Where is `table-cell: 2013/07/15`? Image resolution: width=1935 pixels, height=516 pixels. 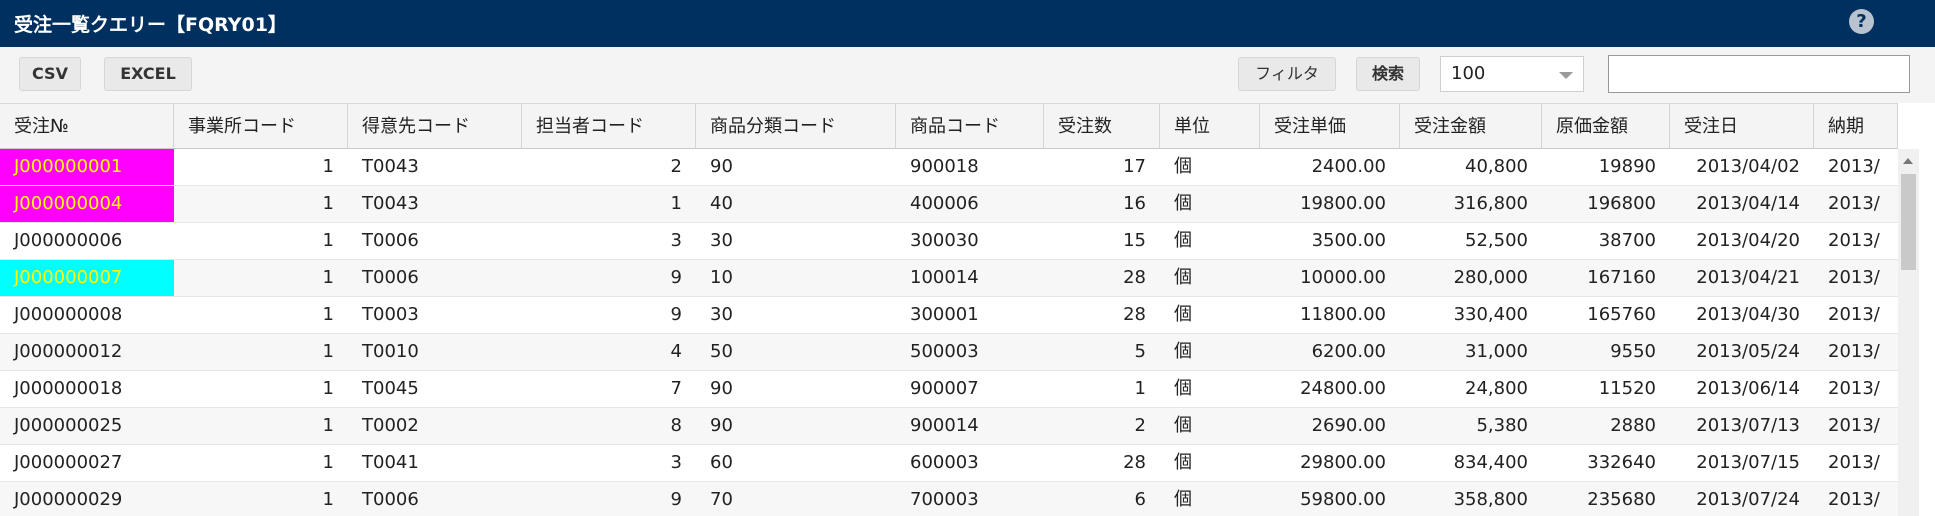
table-cell: 2013/07/15 is located at coordinates (1748, 462).